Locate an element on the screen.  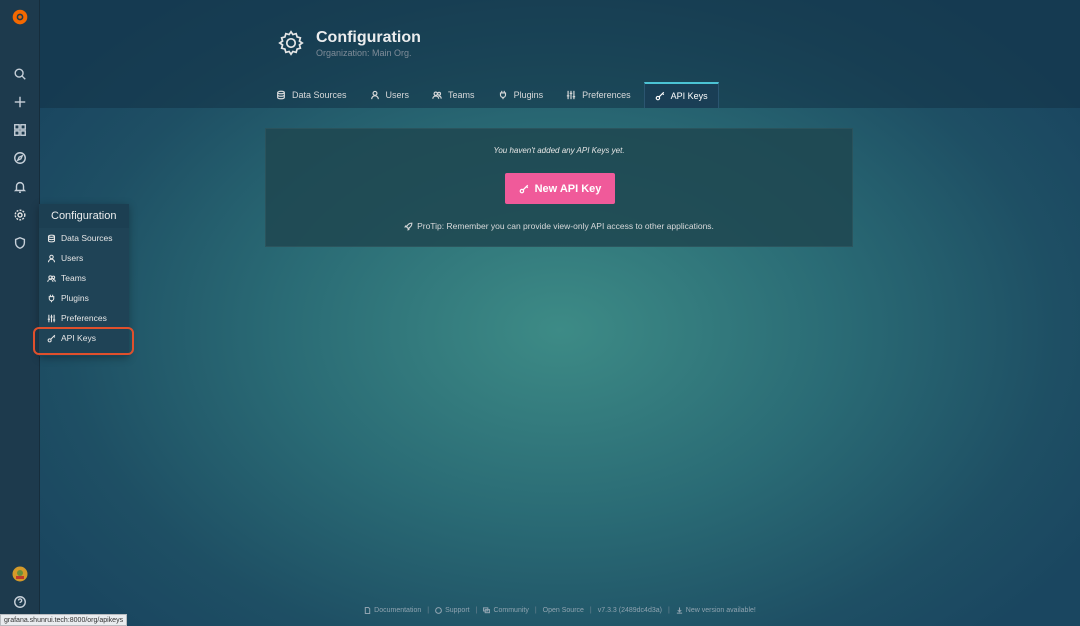
tab-label: Preferences is located at coordinates (606, 95).